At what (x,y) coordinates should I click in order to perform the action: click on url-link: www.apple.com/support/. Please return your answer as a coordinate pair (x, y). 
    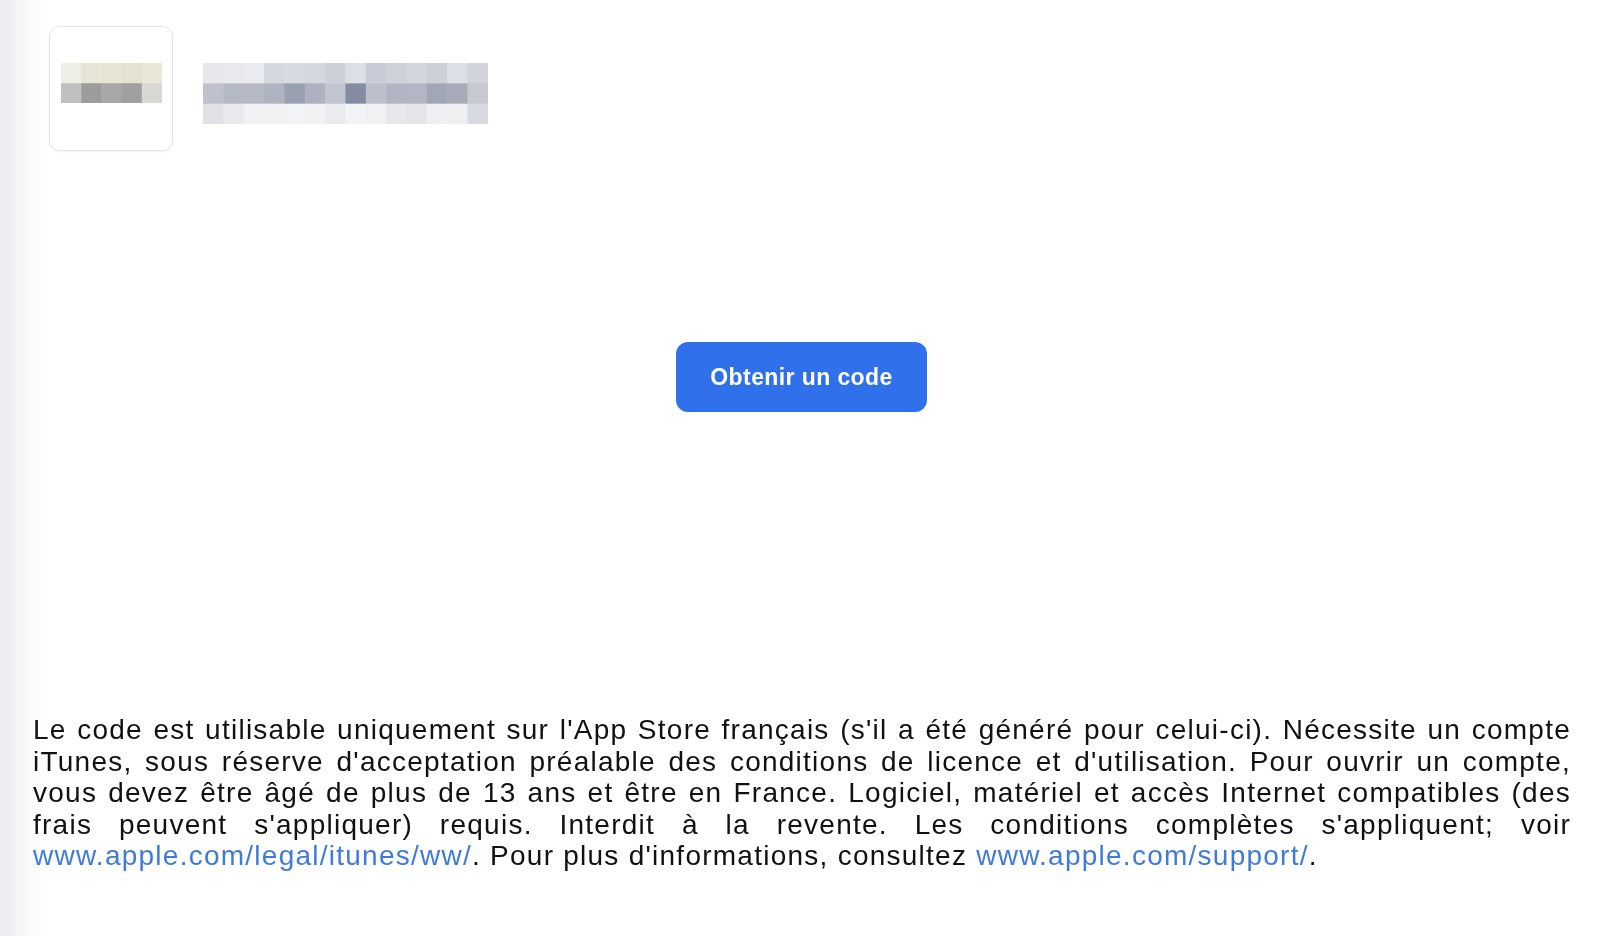
    Looking at the image, I should click on (1142, 856).